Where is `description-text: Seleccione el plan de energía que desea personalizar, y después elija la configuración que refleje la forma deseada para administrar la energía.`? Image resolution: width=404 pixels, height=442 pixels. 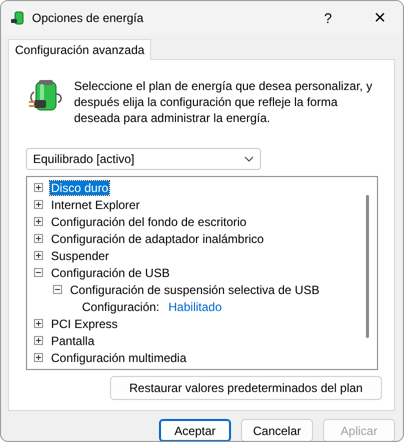 description-text: Seleccione el plan de energía que desea personalizar, y después elija la configuración que refleje la forma deseada para administrar la energía. is located at coordinates (224, 102).